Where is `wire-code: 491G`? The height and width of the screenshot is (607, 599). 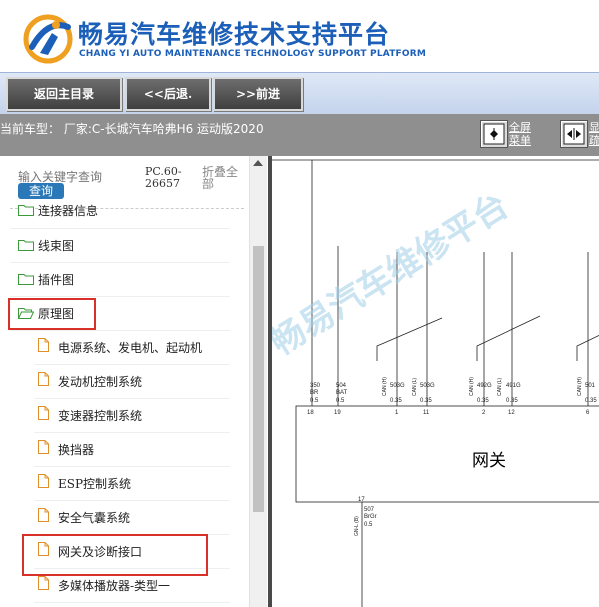
wire-code: 491G is located at coordinates (513, 386).